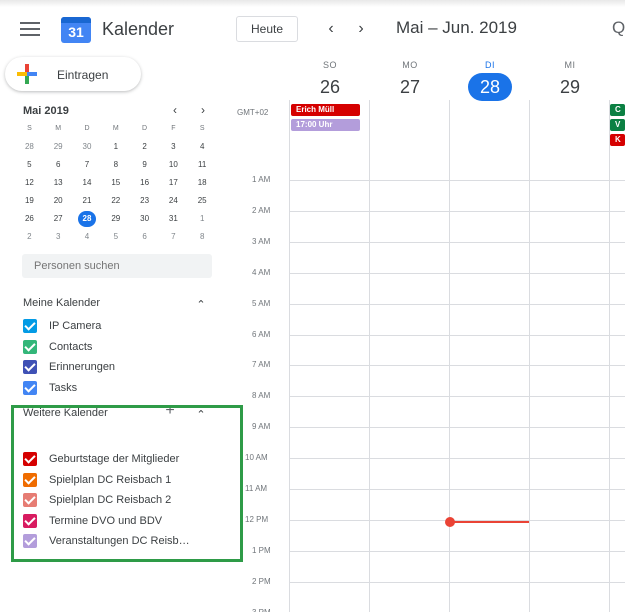  I want to click on mini-day: 25, so click(202, 201).